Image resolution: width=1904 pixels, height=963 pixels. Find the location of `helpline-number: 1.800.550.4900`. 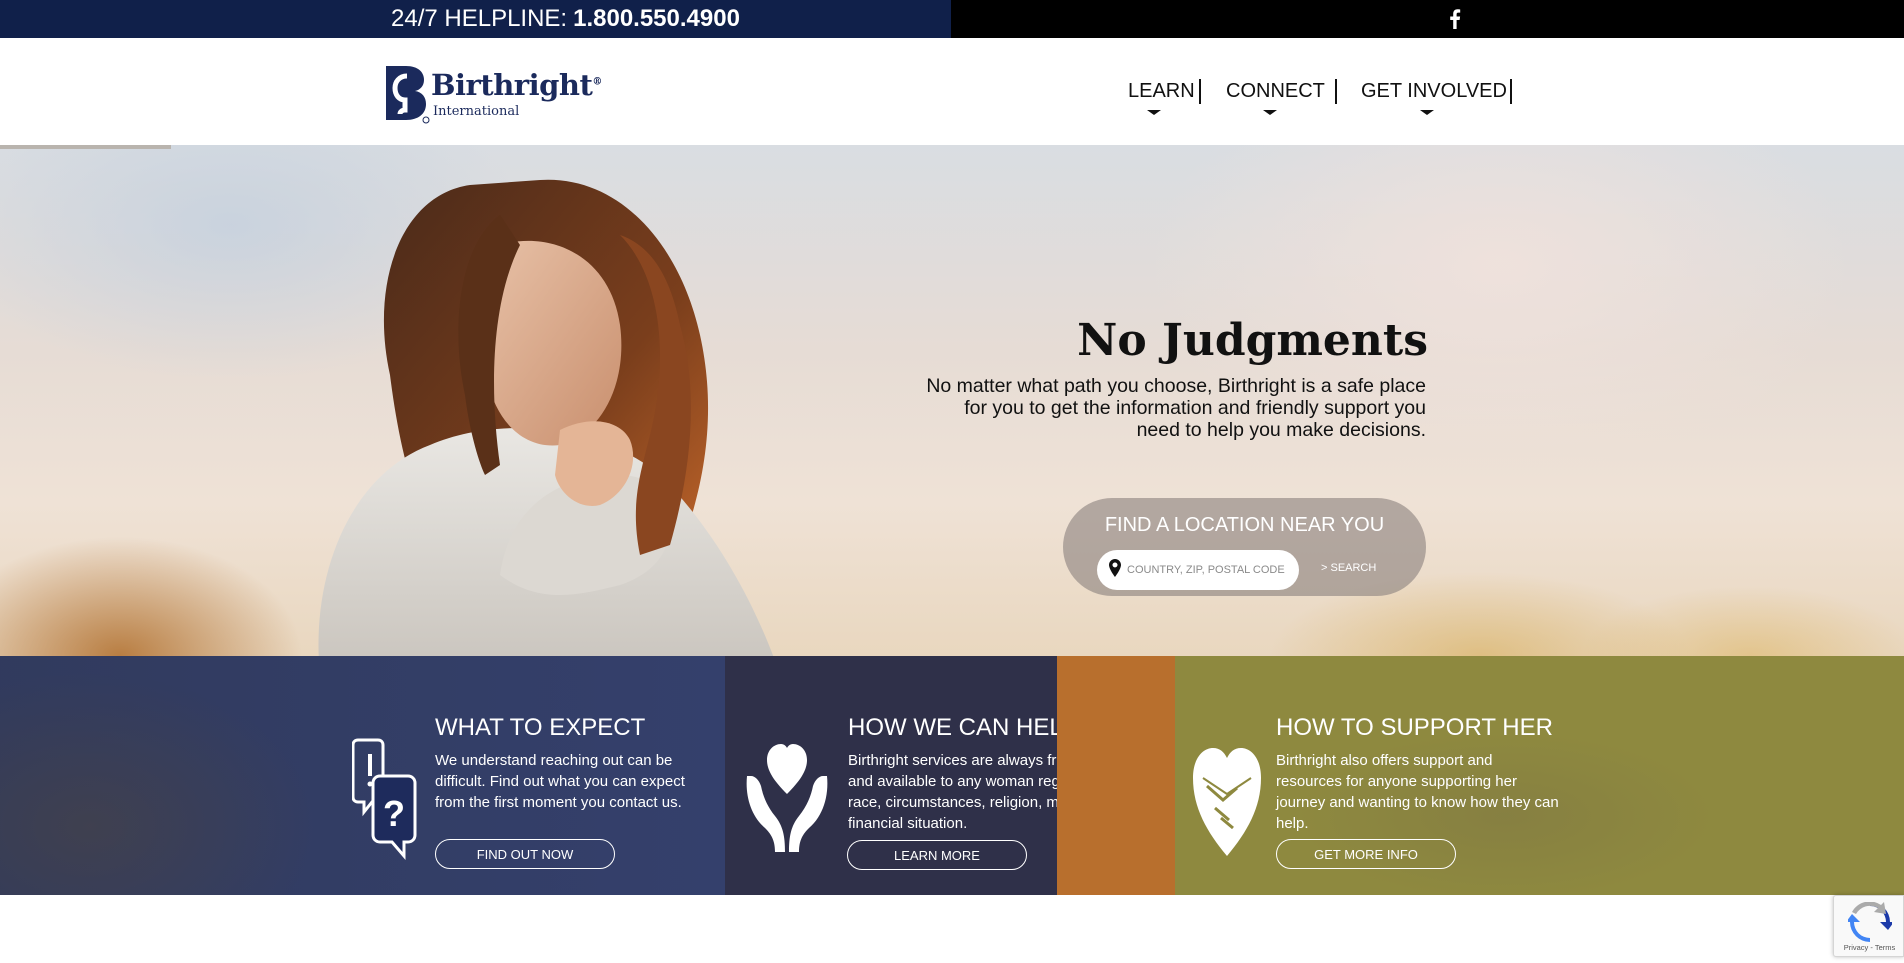

helpline-number: 1.800.550.4900 is located at coordinates (656, 18).